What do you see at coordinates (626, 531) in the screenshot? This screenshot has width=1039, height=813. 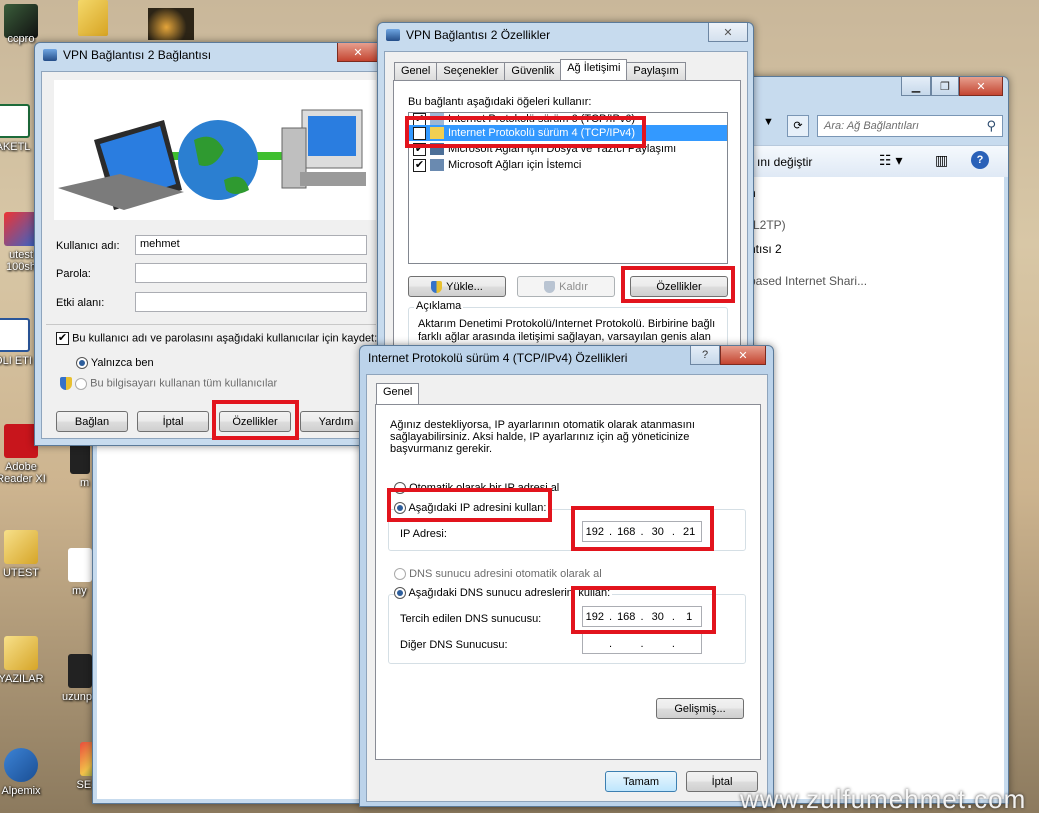 I see `ip-octet: 168` at bounding box center [626, 531].